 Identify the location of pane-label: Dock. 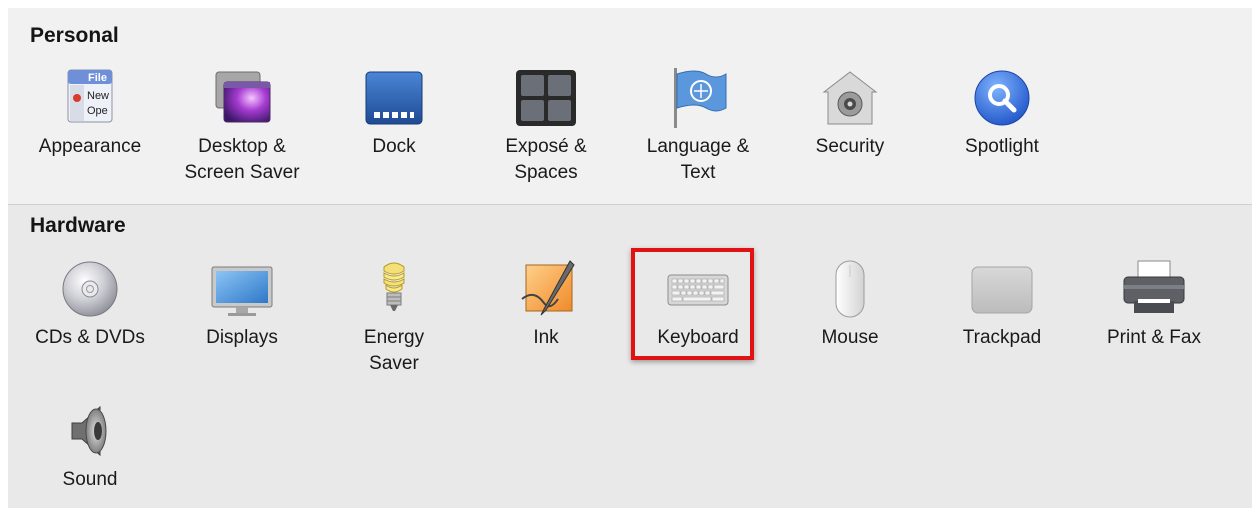
(394, 146).